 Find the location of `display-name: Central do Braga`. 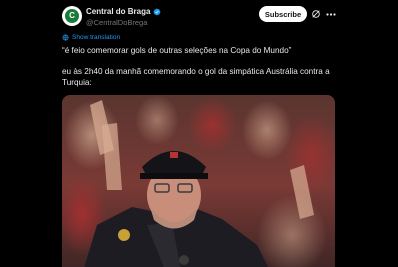

display-name: Central do Braga is located at coordinates (118, 11).